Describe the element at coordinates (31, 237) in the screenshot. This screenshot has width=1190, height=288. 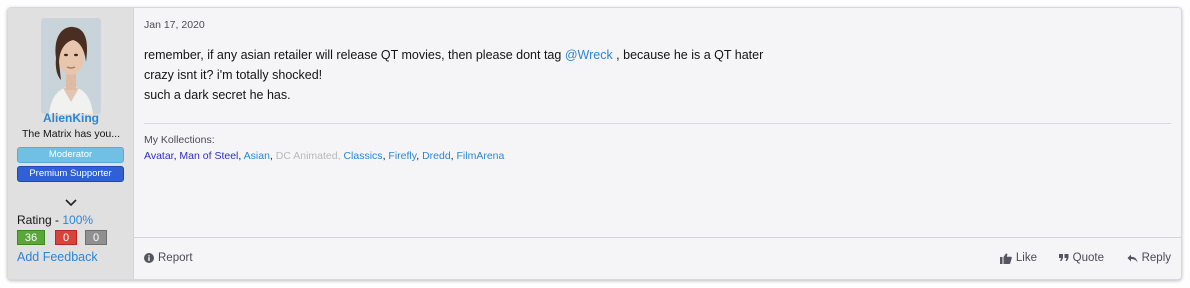
I see `feedback-positive-count: 36` at that location.